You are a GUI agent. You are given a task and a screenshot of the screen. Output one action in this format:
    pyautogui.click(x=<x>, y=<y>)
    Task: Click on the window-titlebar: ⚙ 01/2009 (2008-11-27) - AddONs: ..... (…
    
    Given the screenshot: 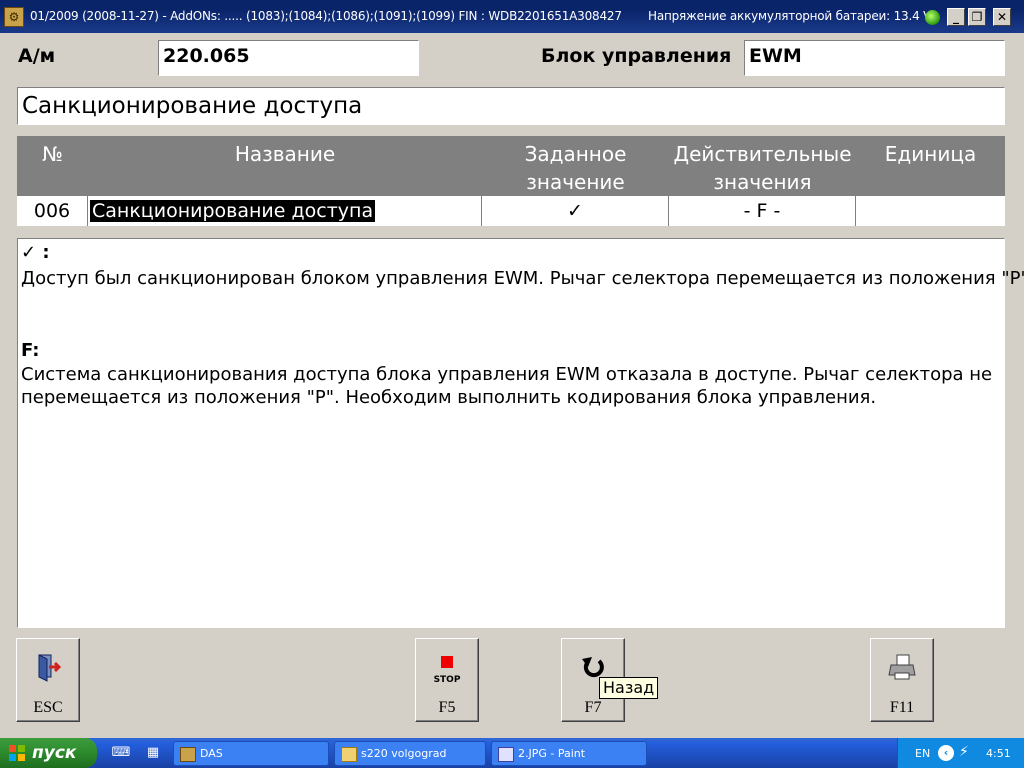 What is the action you would take?
    pyautogui.click(x=512, y=16)
    